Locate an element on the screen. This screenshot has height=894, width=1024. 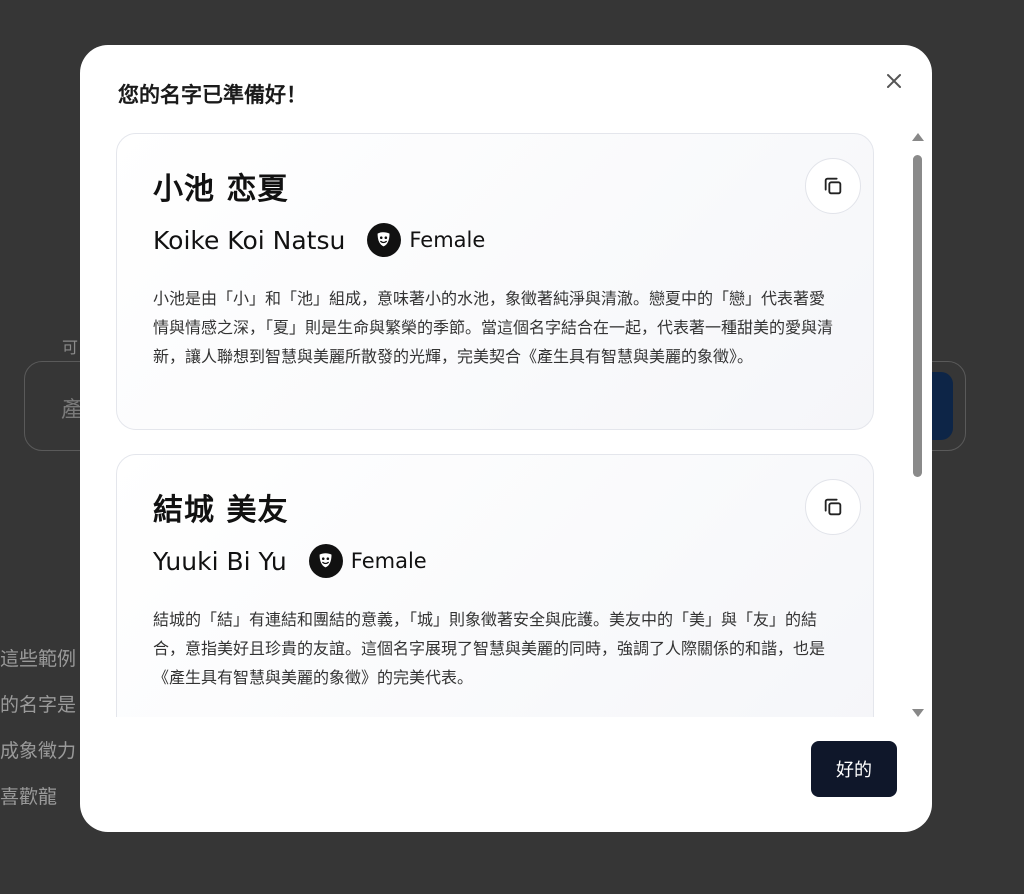
close-icon is located at coordinates (894, 81).